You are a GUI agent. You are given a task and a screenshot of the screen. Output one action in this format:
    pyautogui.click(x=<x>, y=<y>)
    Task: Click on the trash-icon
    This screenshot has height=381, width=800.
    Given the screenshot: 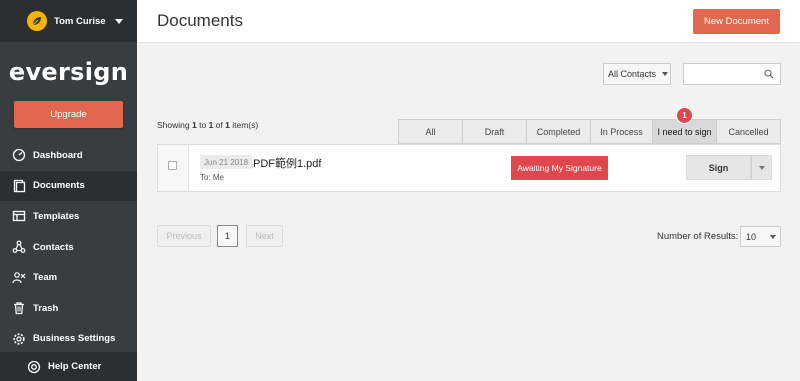 What is the action you would take?
    pyautogui.click(x=19, y=308)
    